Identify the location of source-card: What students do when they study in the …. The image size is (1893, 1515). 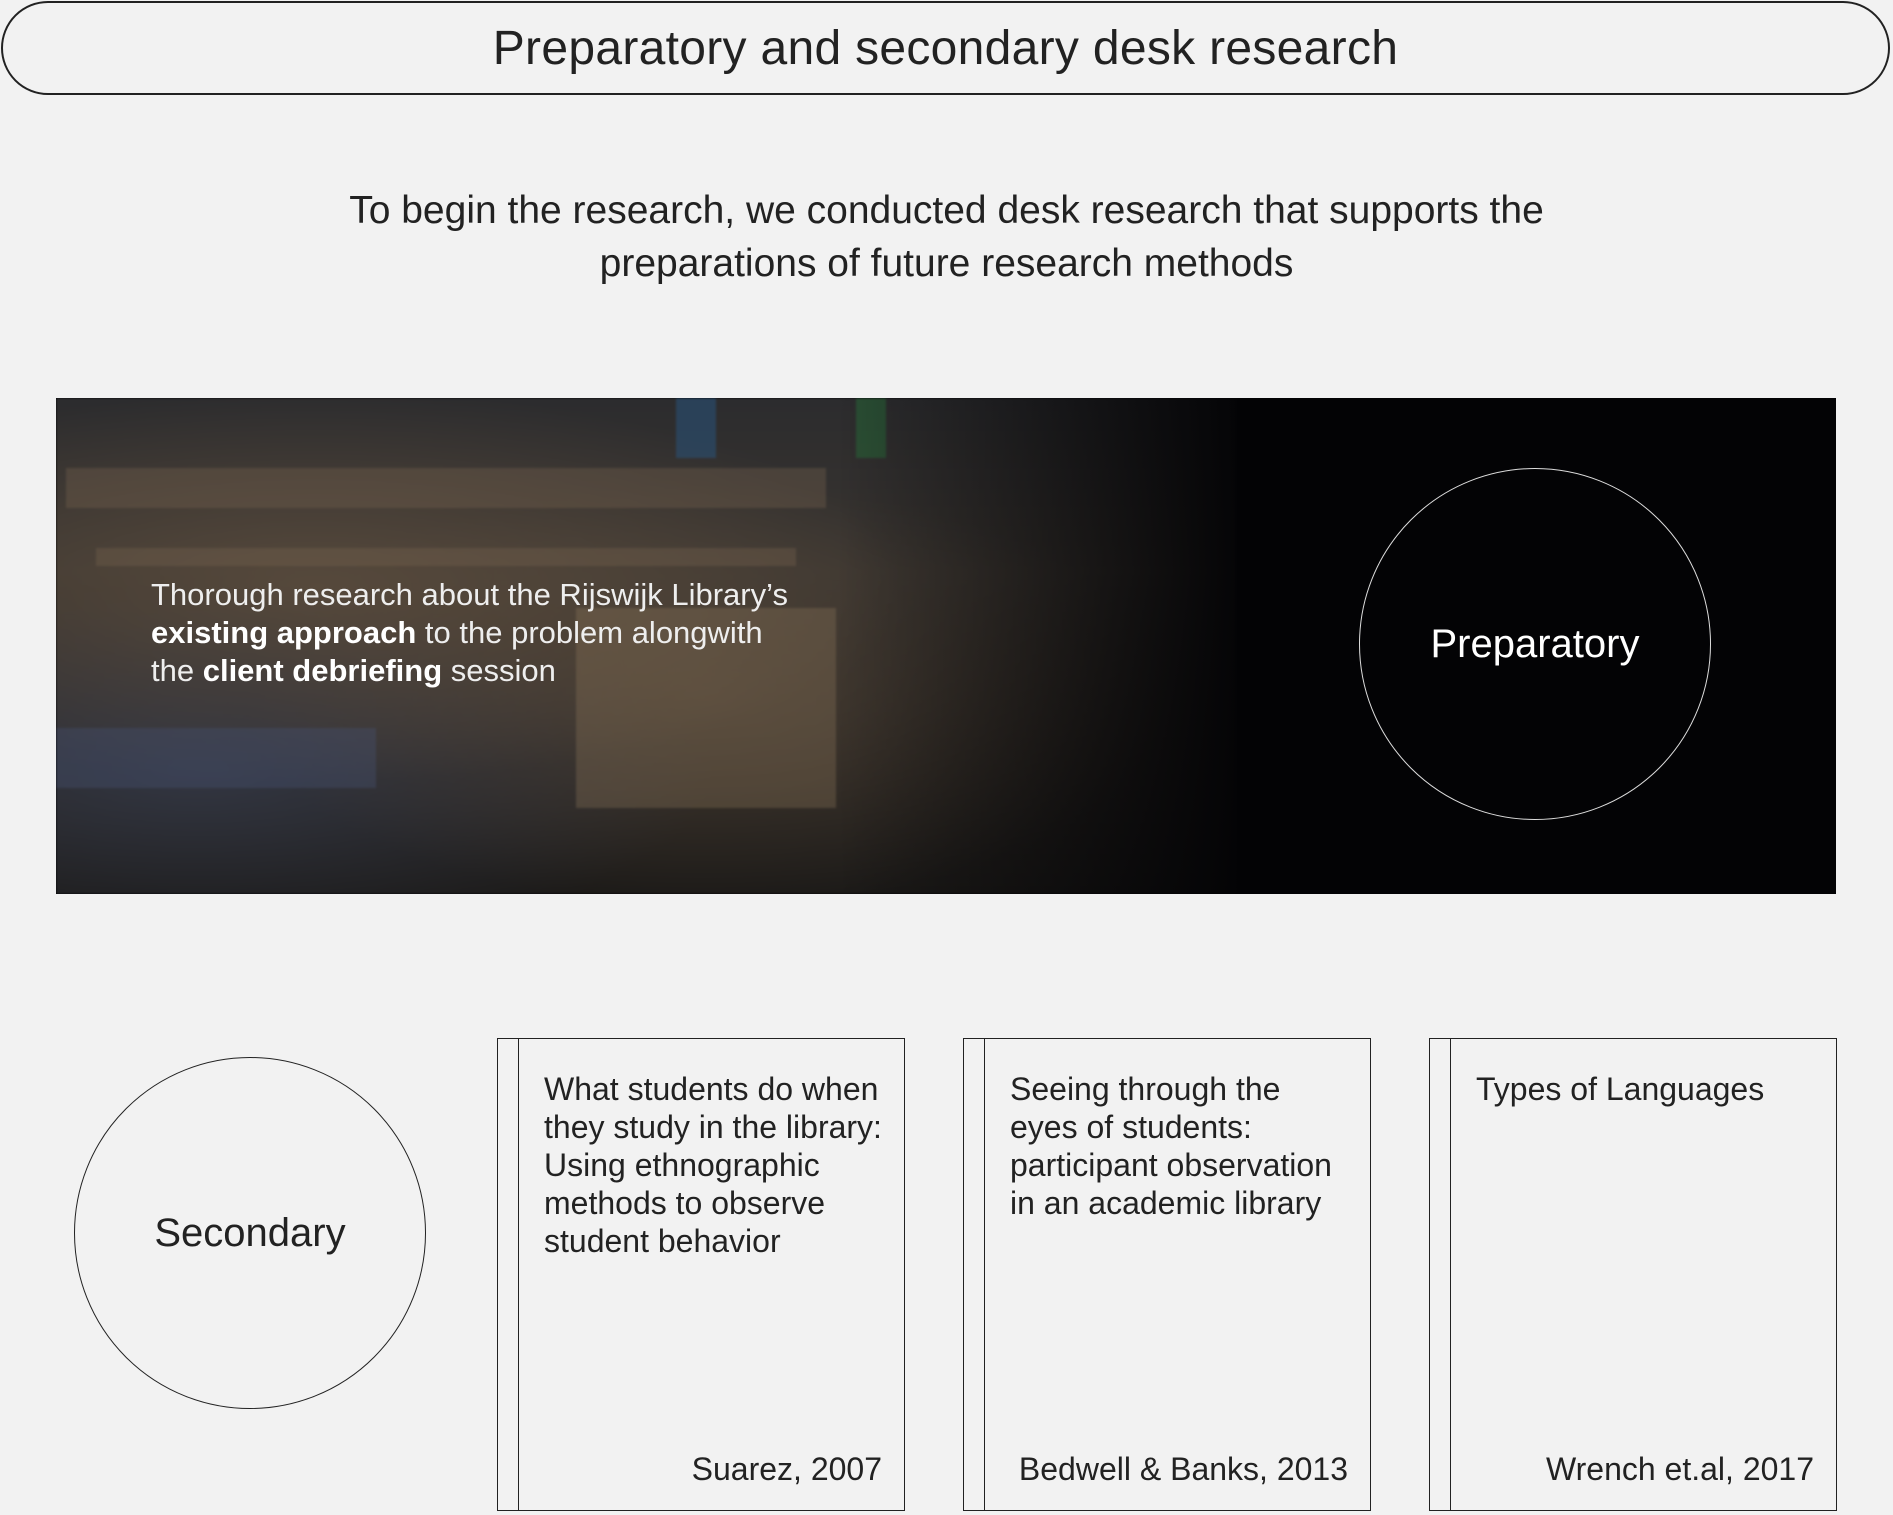
(701, 1274).